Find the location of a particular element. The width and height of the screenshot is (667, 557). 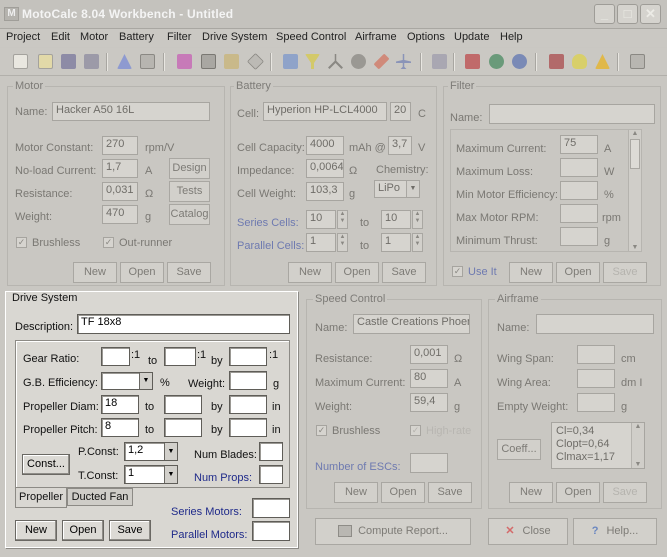

menu-options: Options is located at coordinates (426, 37).